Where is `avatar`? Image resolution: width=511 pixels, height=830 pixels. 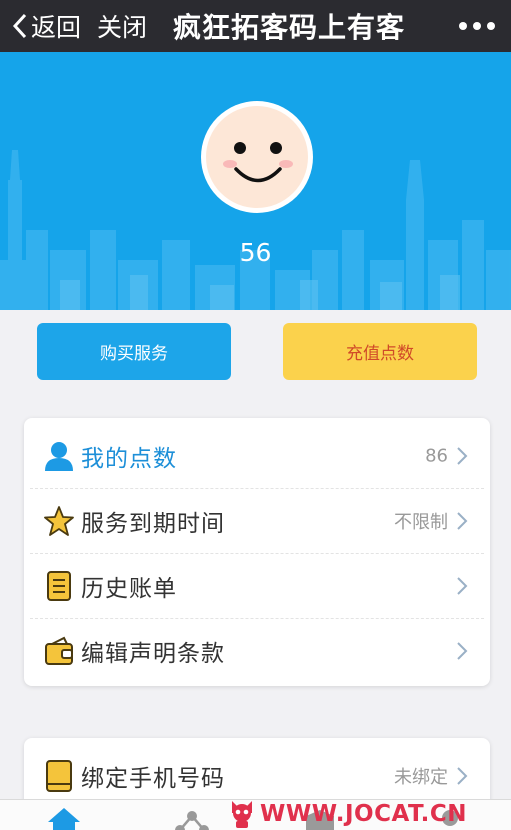
avatar is located at coordinates (257, 157).